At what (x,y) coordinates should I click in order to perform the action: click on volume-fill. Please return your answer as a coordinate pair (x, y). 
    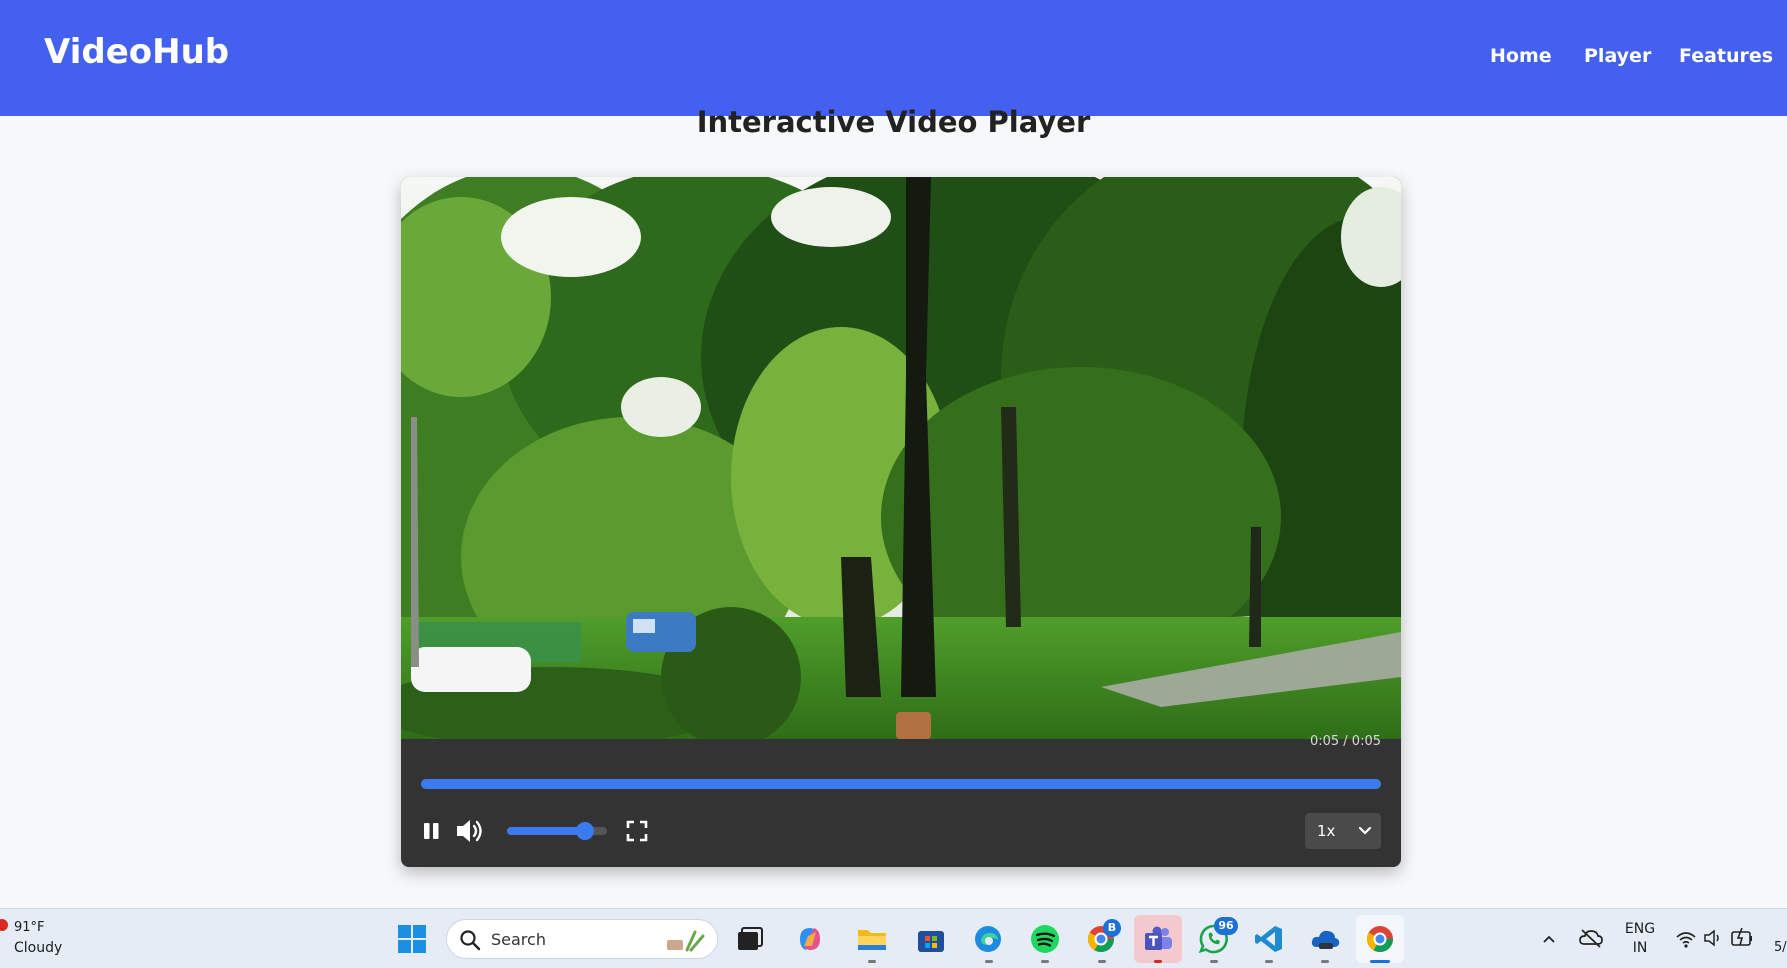
    Looking at the image, I should click on (546, 831).